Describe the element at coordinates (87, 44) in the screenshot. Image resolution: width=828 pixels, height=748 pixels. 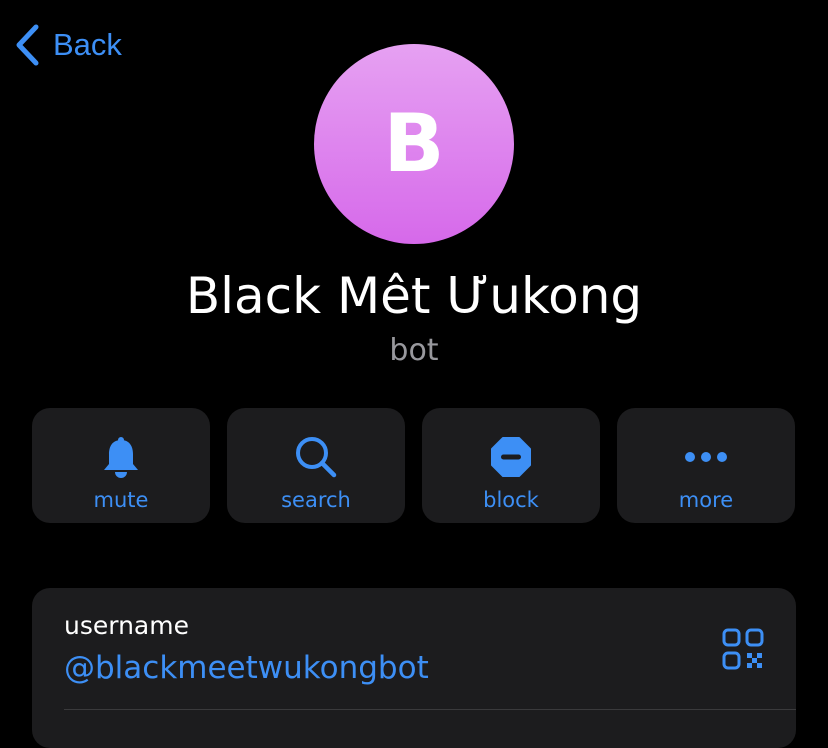
I see `back-label: Back` at that location.